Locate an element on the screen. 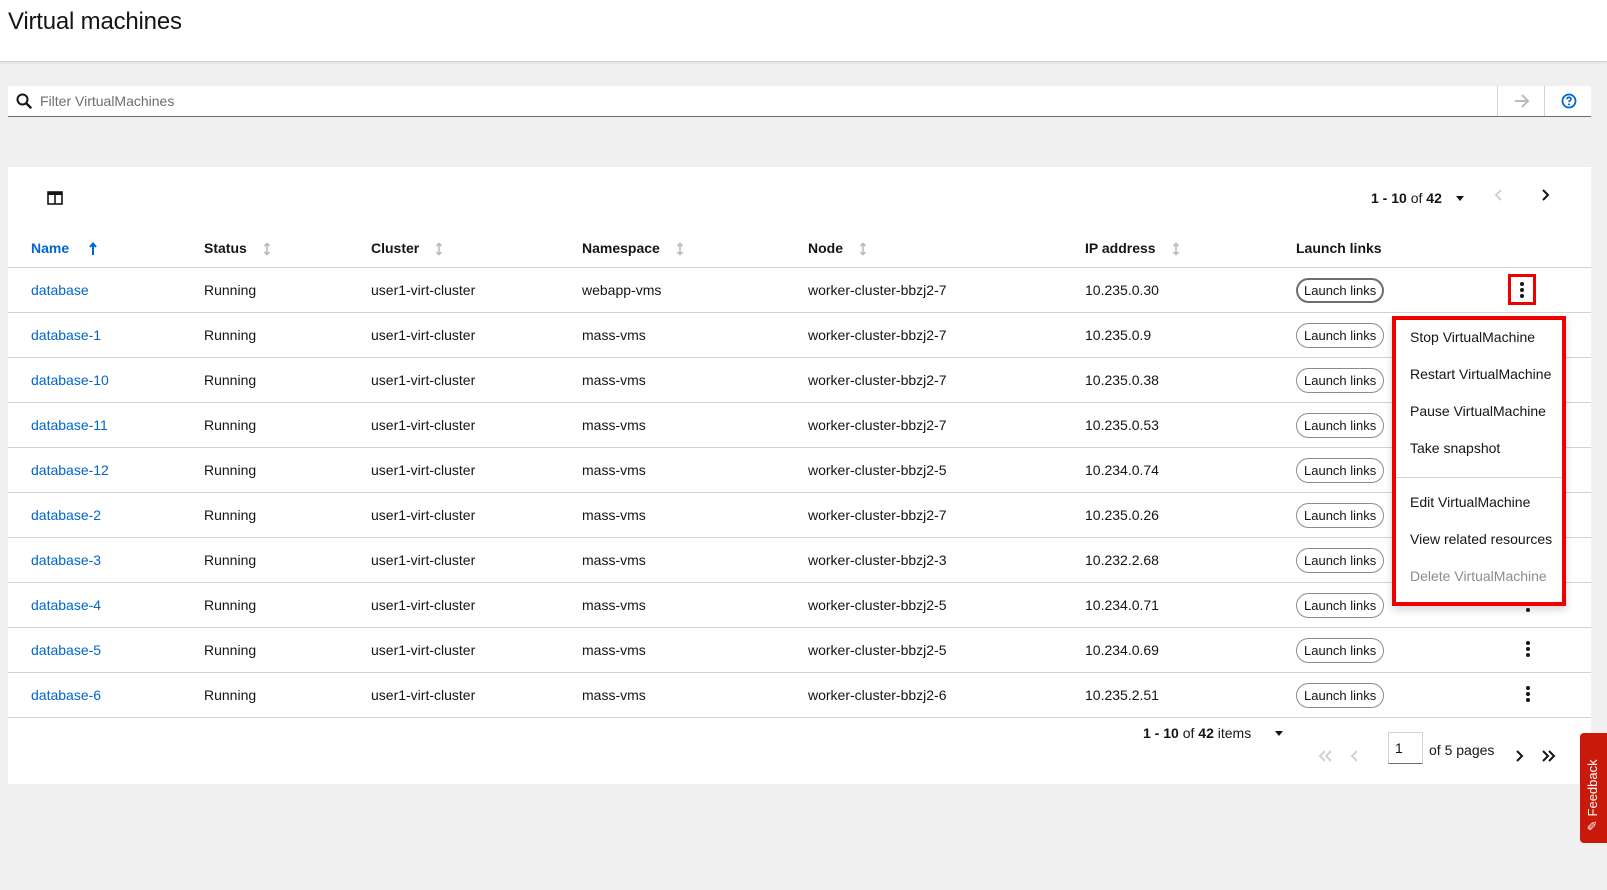  vm-name-link: database-5 is located at coordinates (66, 650).